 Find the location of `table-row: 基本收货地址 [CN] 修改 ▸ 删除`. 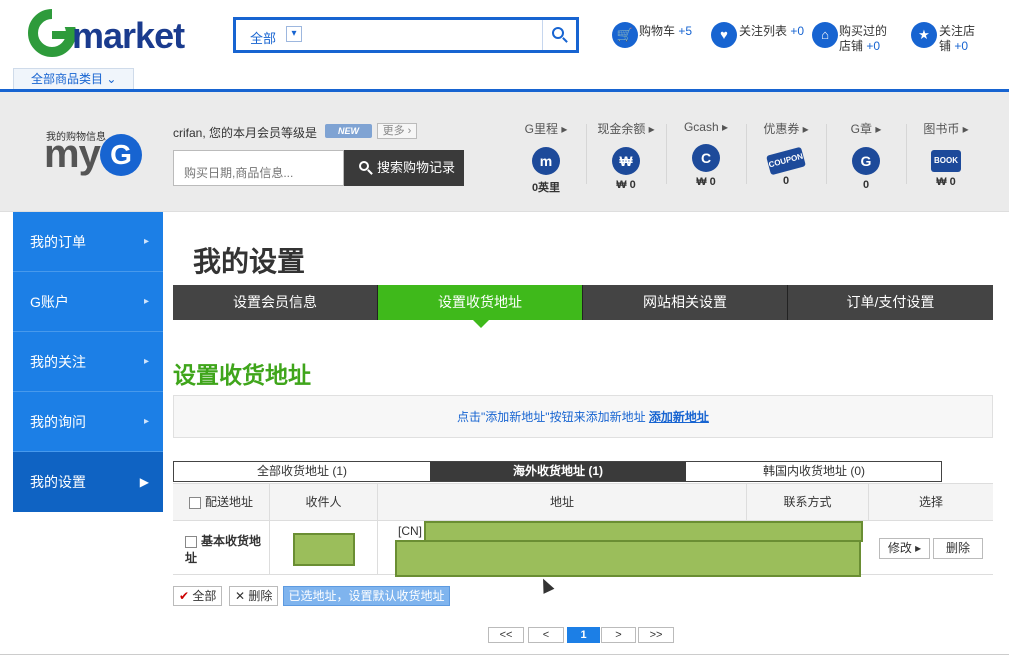

table-row: 基本收货地址 [CN] 修改 ▸ 删除 is located at coordinates (583, 549).